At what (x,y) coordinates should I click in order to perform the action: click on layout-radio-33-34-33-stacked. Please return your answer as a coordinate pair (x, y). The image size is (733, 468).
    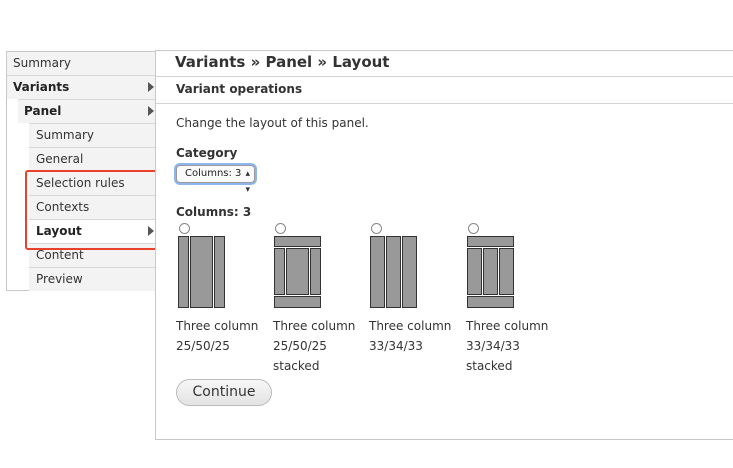
    Looking at the image, I should click on (473, 228).